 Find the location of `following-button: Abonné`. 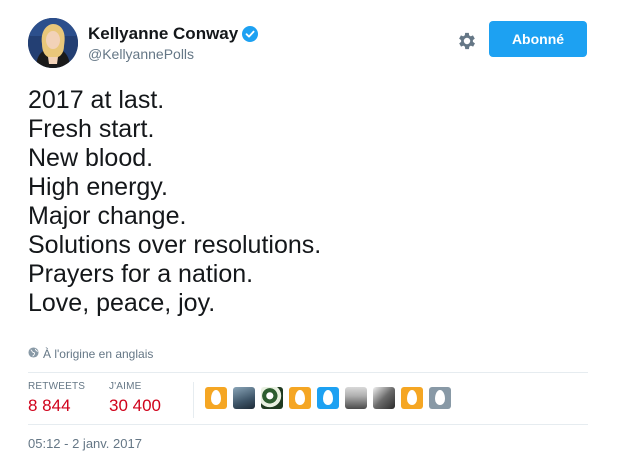

following-button: Abonné is located at coordinates (538, 39).